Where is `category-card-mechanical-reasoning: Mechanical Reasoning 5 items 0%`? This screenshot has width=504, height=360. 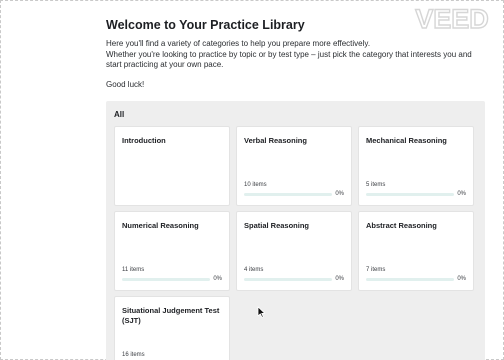
category-card-mechanical-reasoning: Mechanical Reasoning 5 items 0% is located at coordinates (416, 166).